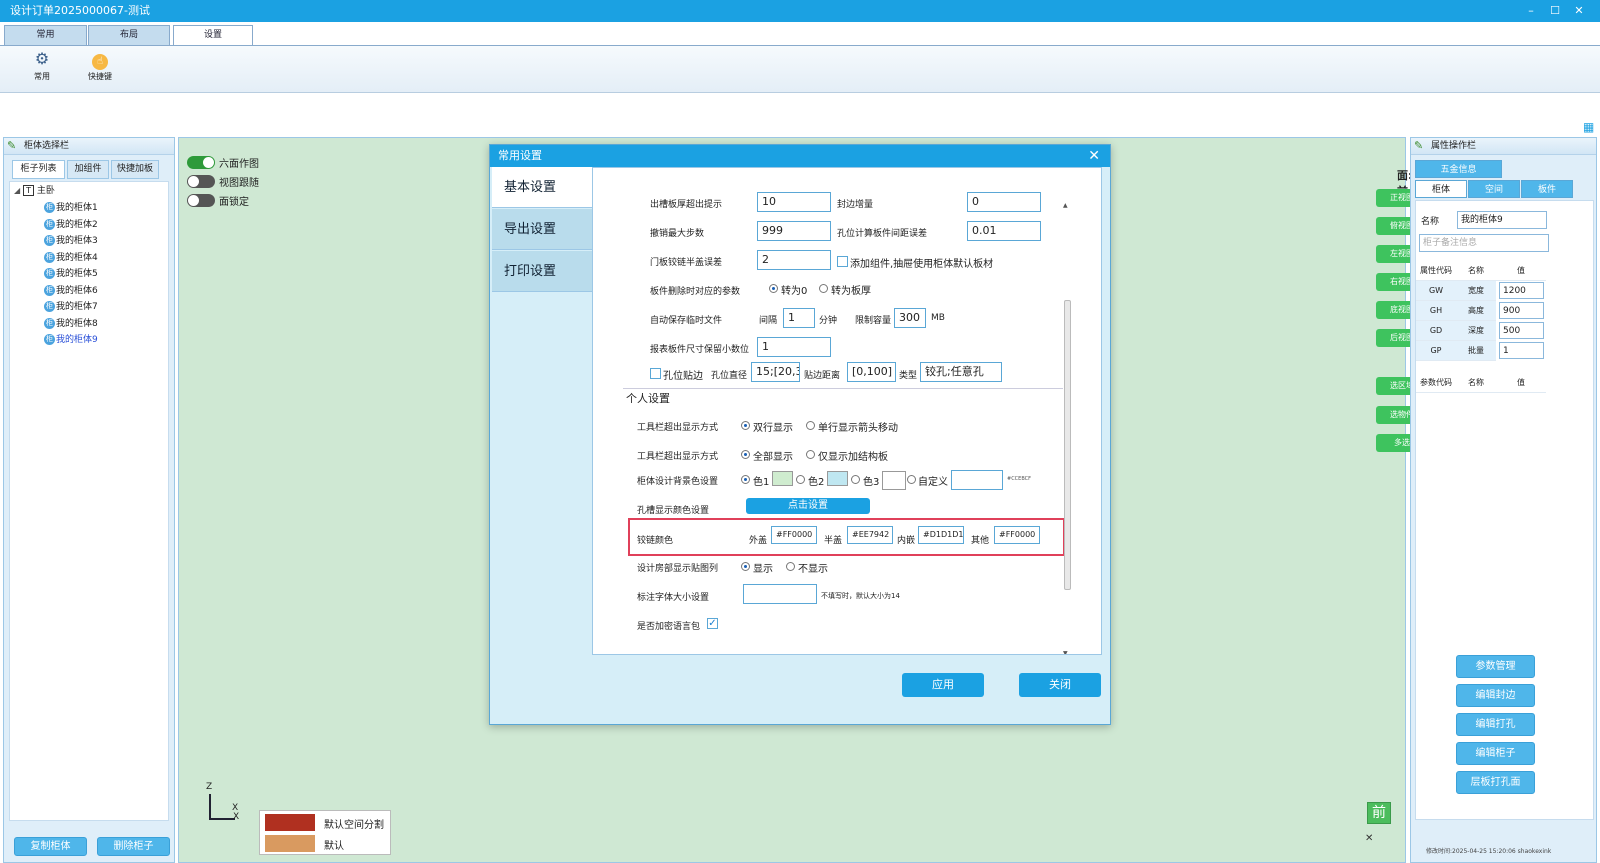 Image resolution: width=1600 pixels, height=863 pixels. Describe the element at coordinates (810, 425) in the screenshot. I see `toolbar-overflow-radio-single` at that location.